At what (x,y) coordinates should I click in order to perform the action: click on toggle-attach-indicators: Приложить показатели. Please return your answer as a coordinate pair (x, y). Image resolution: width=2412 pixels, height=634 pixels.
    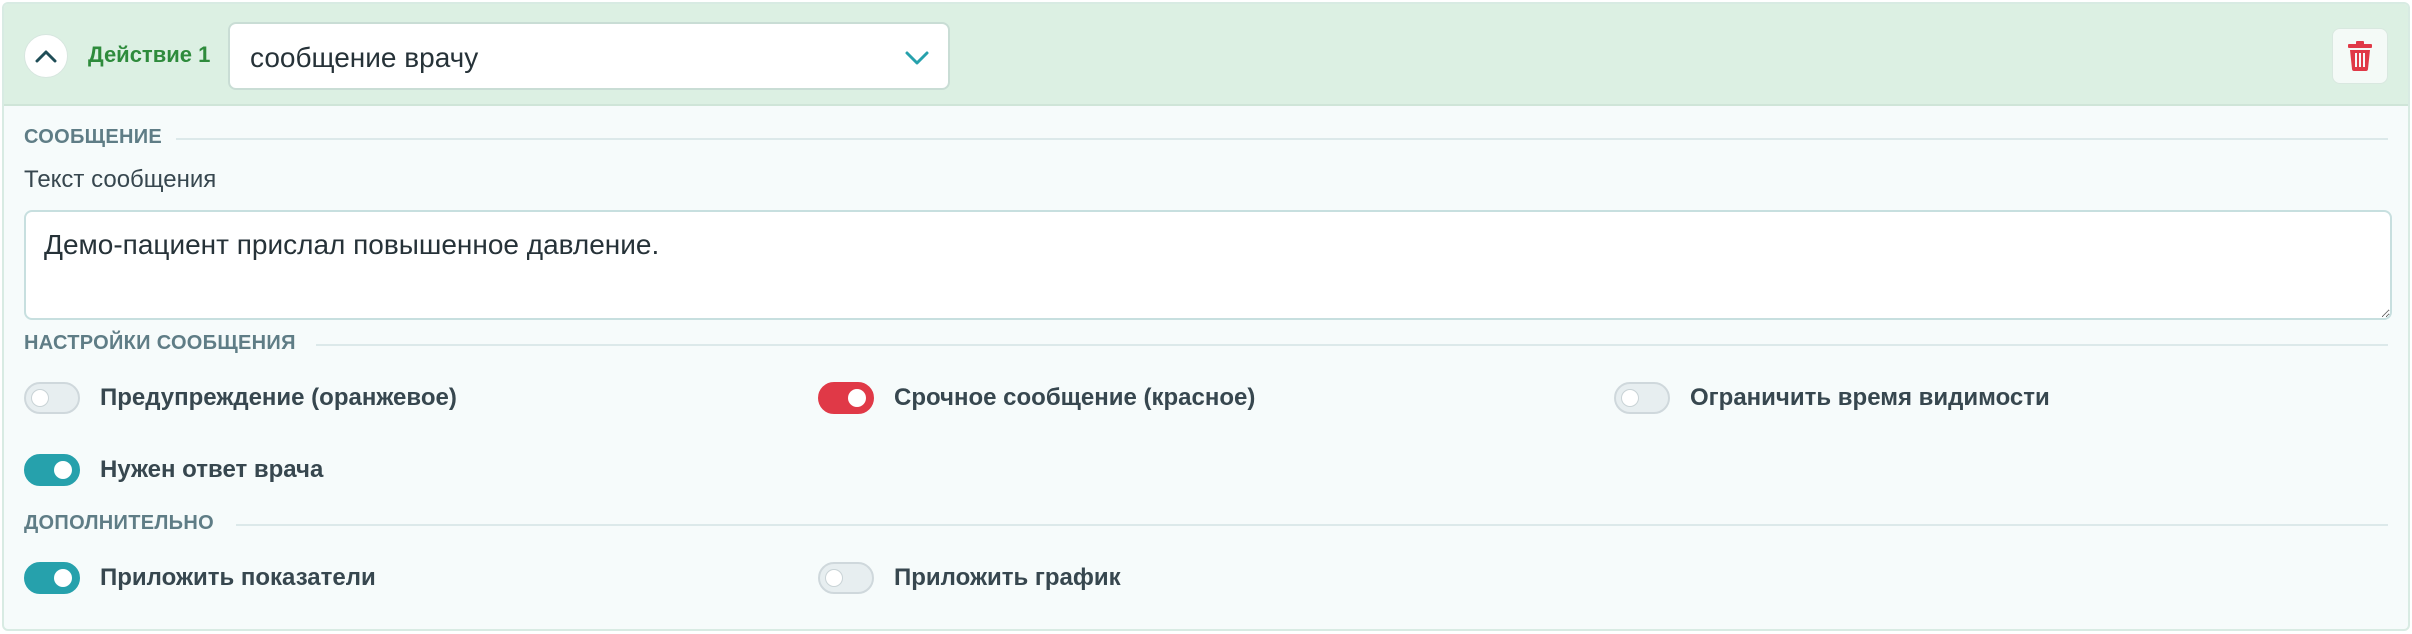
    Looking at the image, I should click on (200, 578).